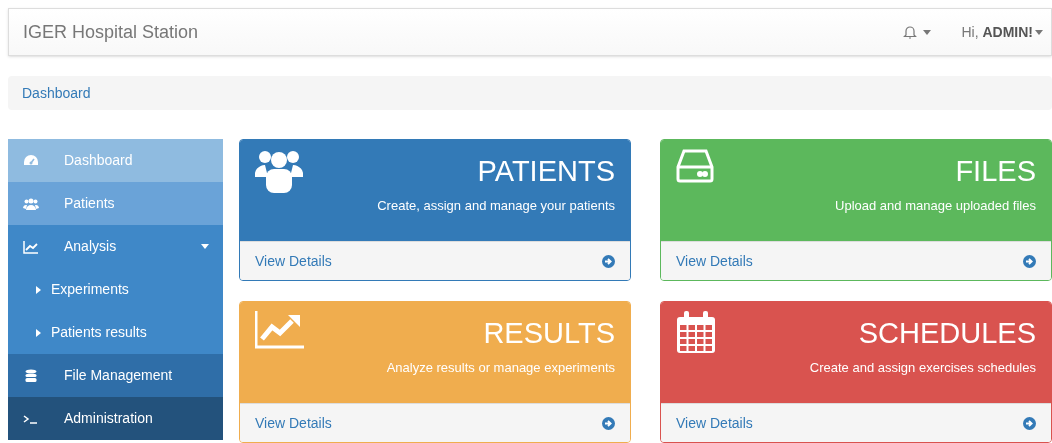 The image size is (1052, 443). What do you see at coordinates (115, 246) in the screenshot?
I see `sidebar-item: Analysis` at bounding box center [115, 246].